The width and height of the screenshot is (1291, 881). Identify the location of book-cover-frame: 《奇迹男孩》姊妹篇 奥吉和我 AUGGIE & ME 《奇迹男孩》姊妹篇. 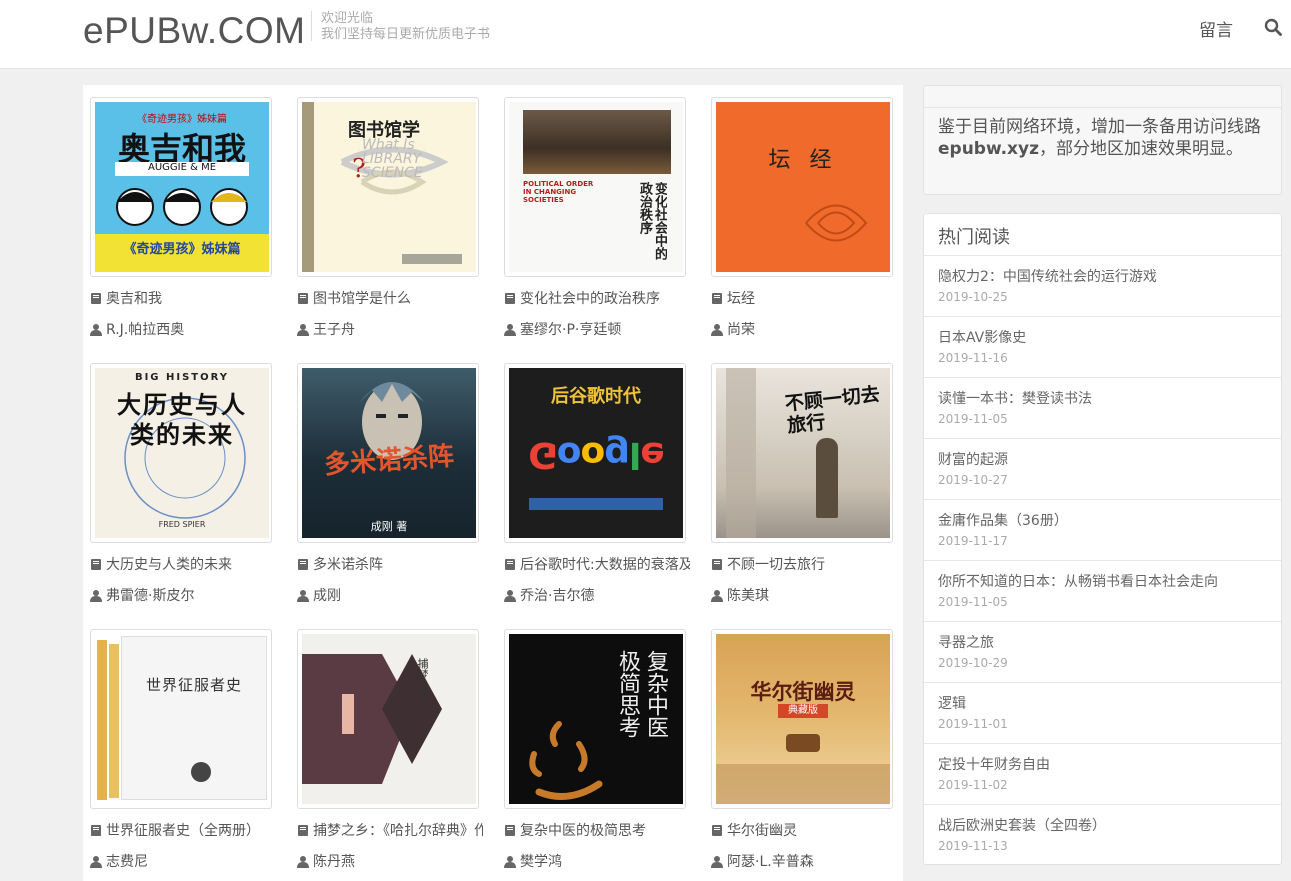
(181, 187).